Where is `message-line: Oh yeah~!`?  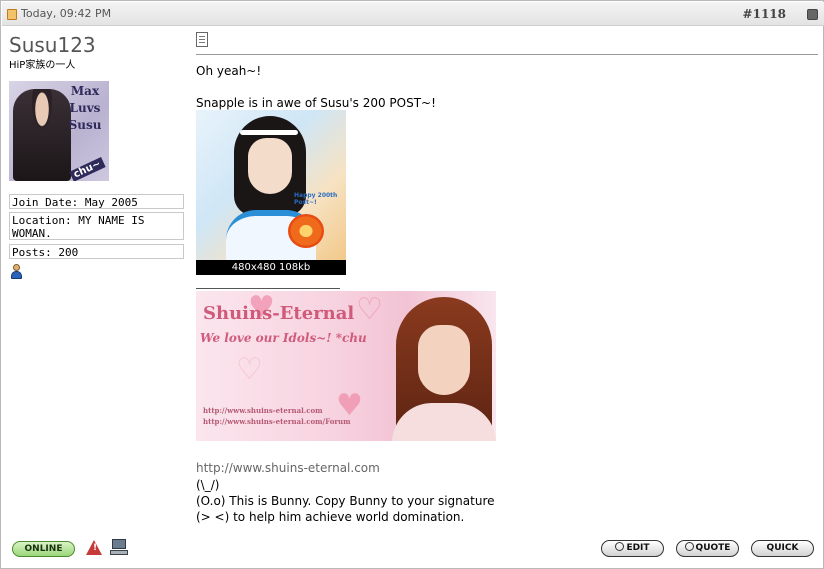 message-line: Oh yeah~! is located at coordinates (229, 71).